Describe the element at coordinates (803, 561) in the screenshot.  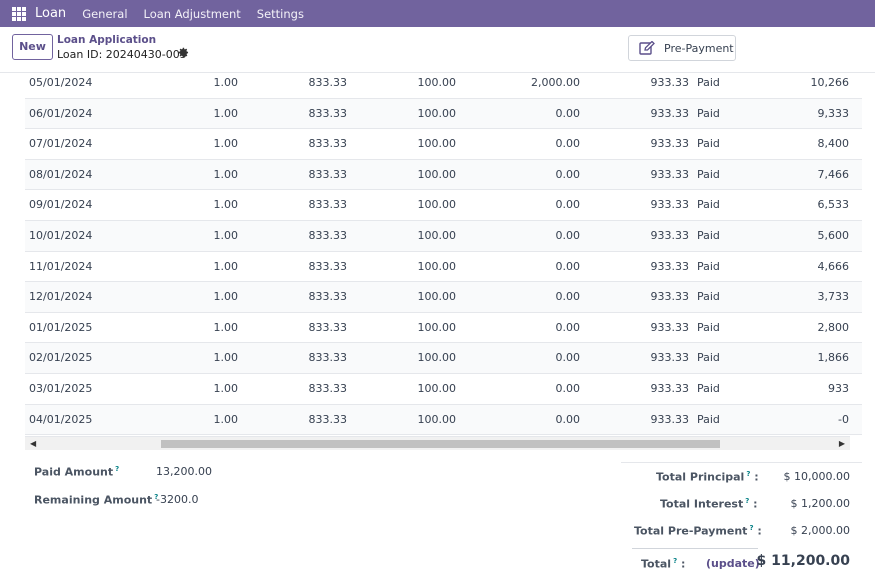
I see `grand-total-value: $ 11,200.00` at that location.